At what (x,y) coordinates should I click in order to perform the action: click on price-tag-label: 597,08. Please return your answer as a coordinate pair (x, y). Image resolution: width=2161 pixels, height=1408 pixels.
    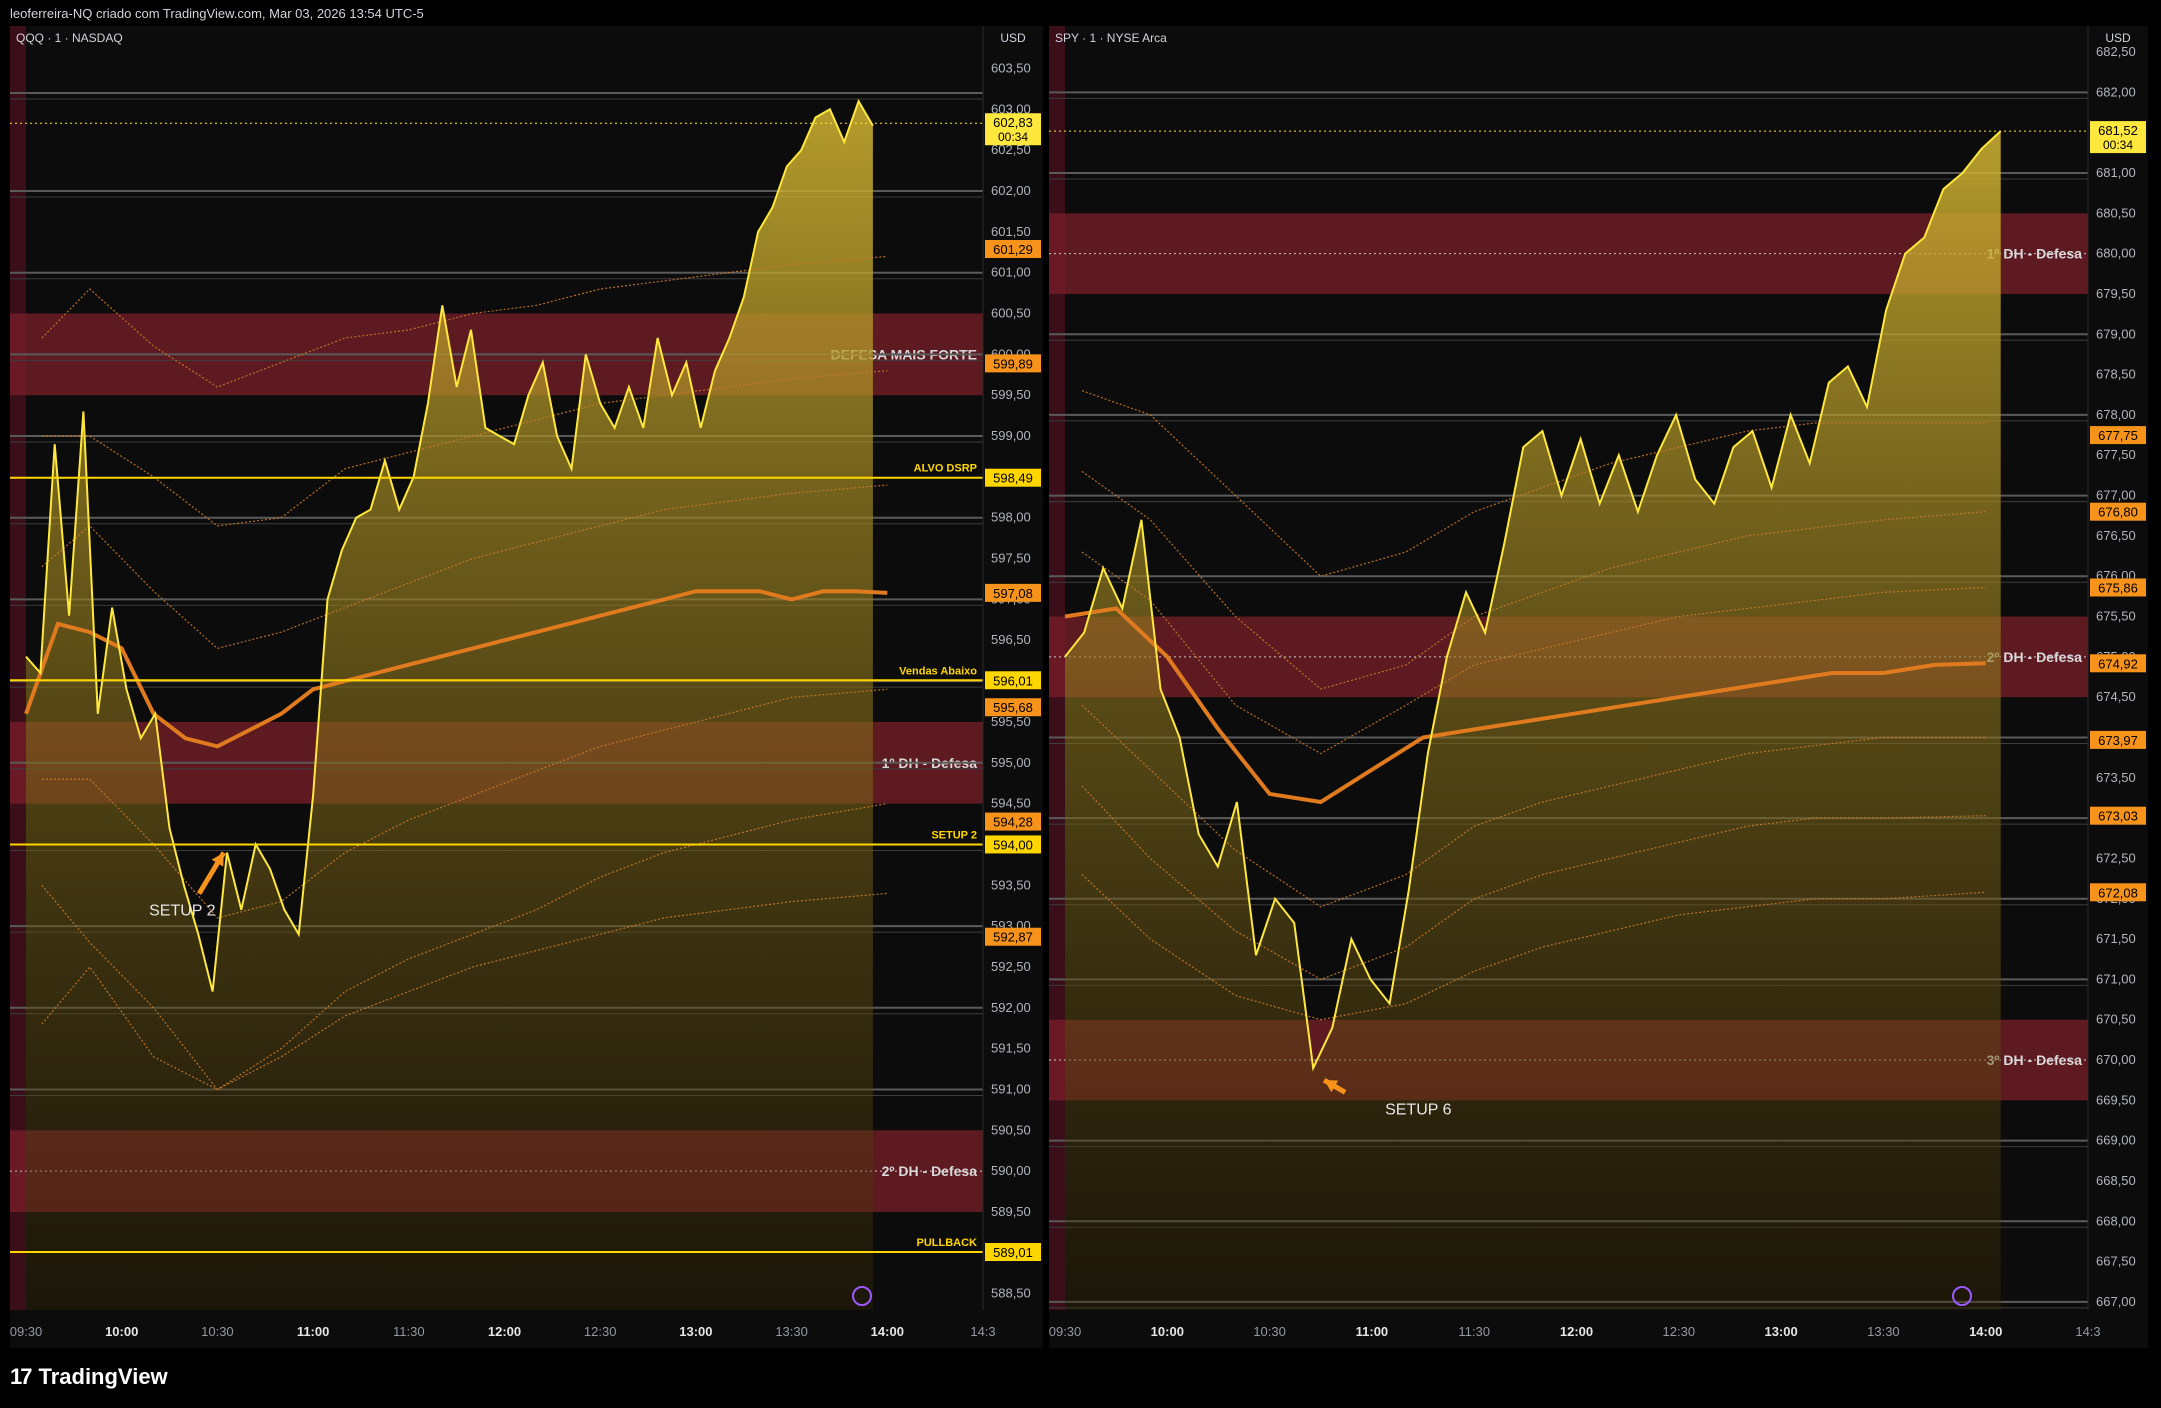
    Looking at the image, I should click on (1013, 593).